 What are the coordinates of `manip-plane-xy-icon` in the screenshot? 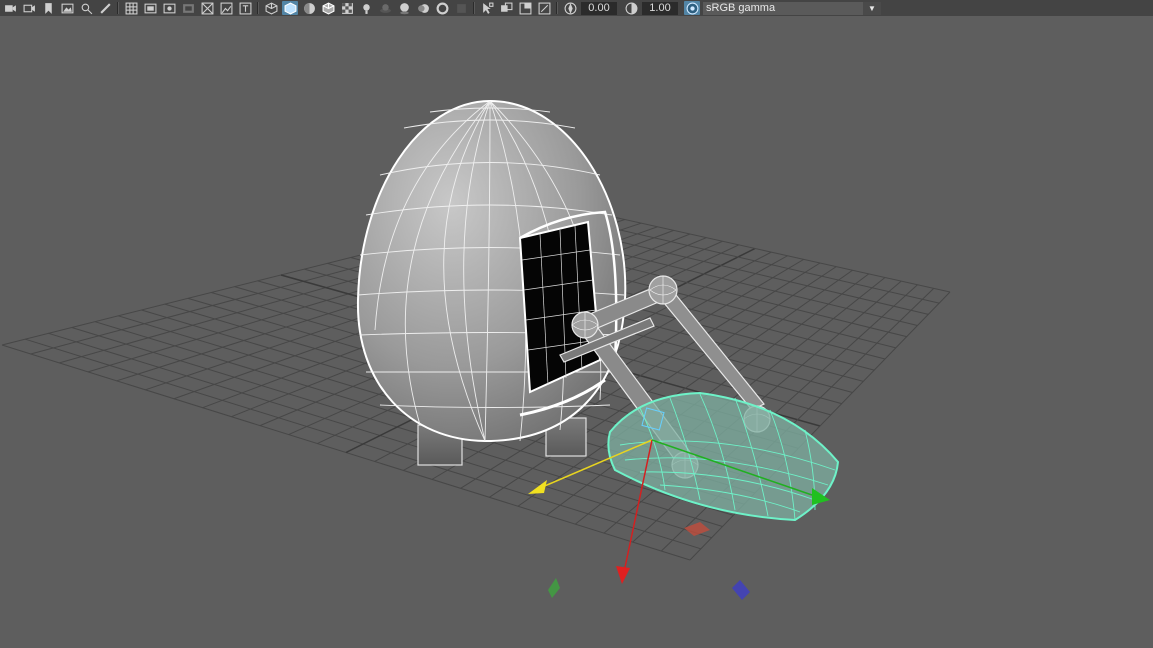 It's located at (554, 588).